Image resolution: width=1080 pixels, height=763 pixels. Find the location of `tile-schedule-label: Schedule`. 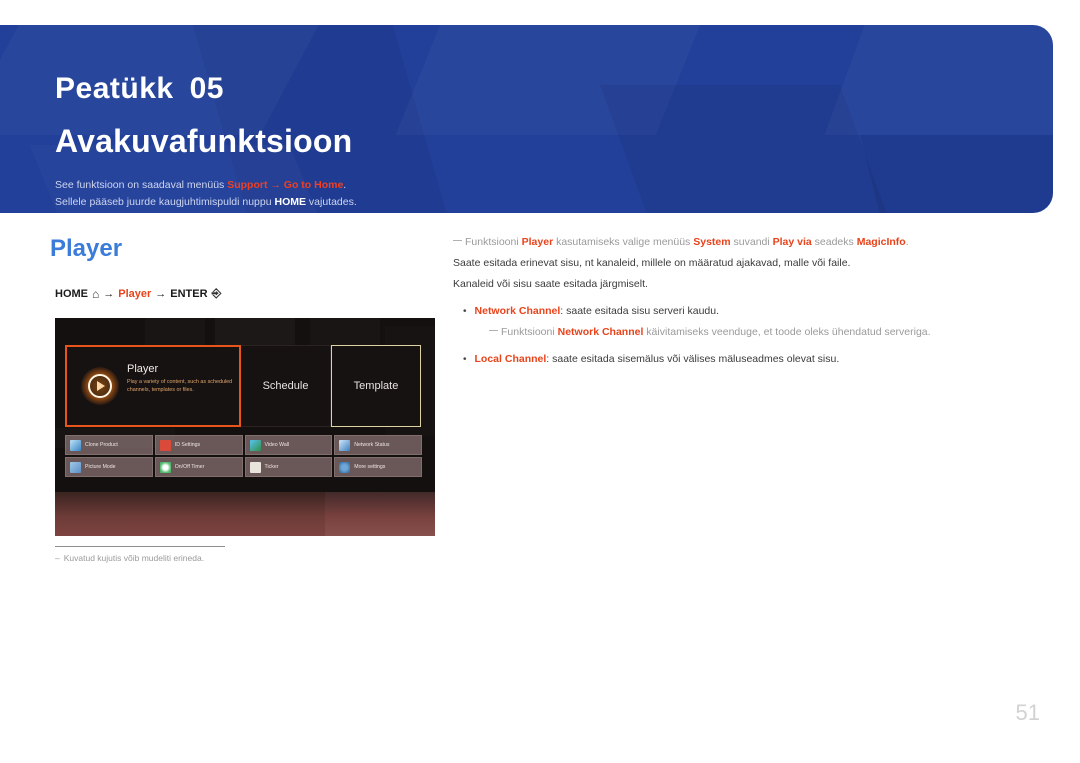

tile-schedule-label: Schedule is located at coordinates (285, 386).